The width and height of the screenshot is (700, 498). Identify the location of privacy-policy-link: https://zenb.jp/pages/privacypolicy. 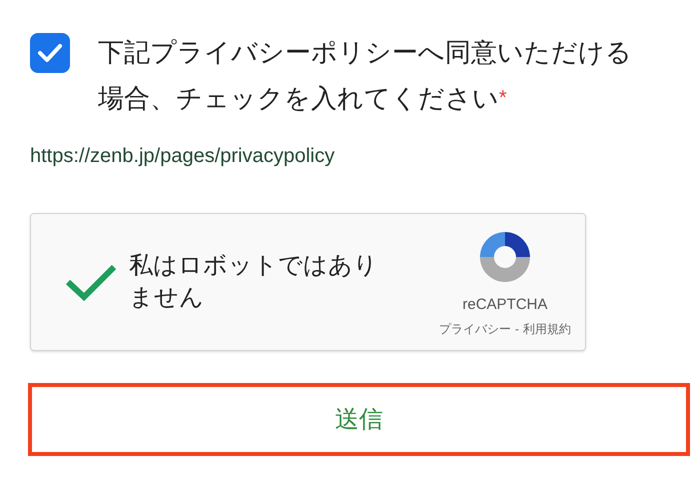
(365, 156).